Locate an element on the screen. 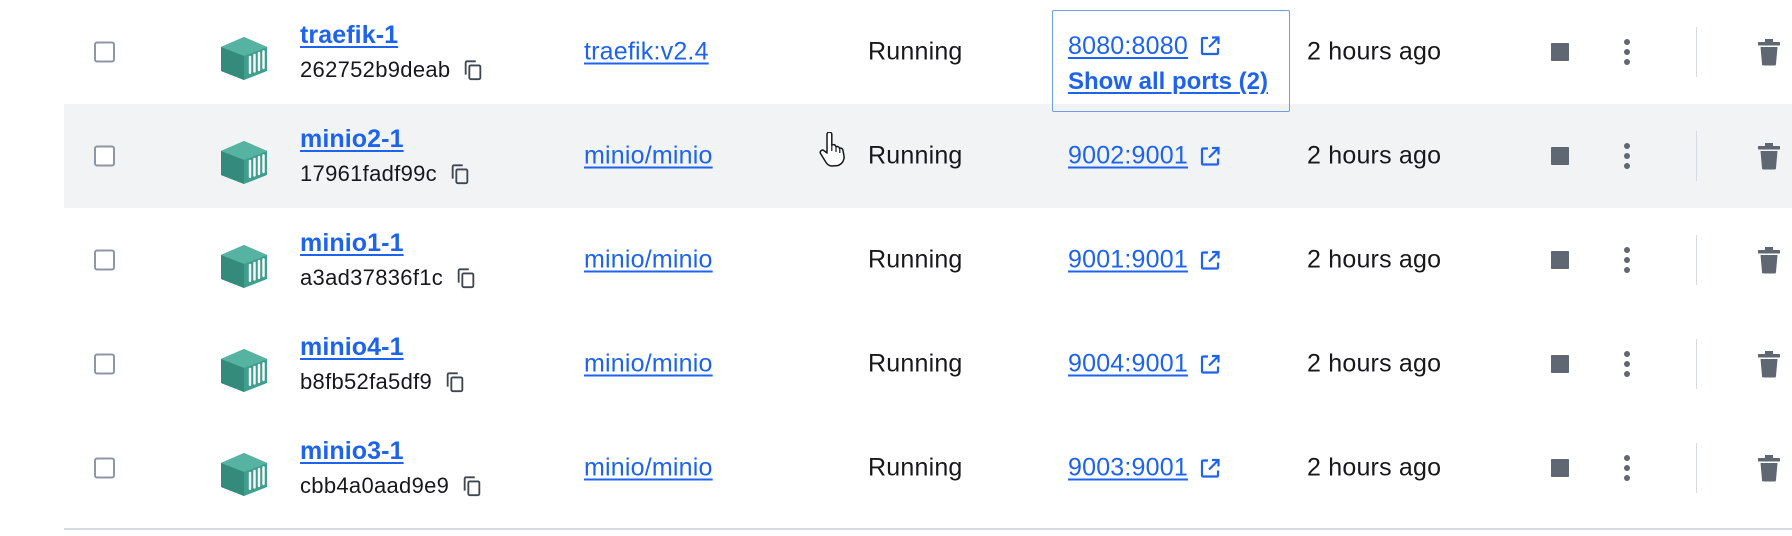  container-id: 17961fadf99c is located at coordinates (368, 173).